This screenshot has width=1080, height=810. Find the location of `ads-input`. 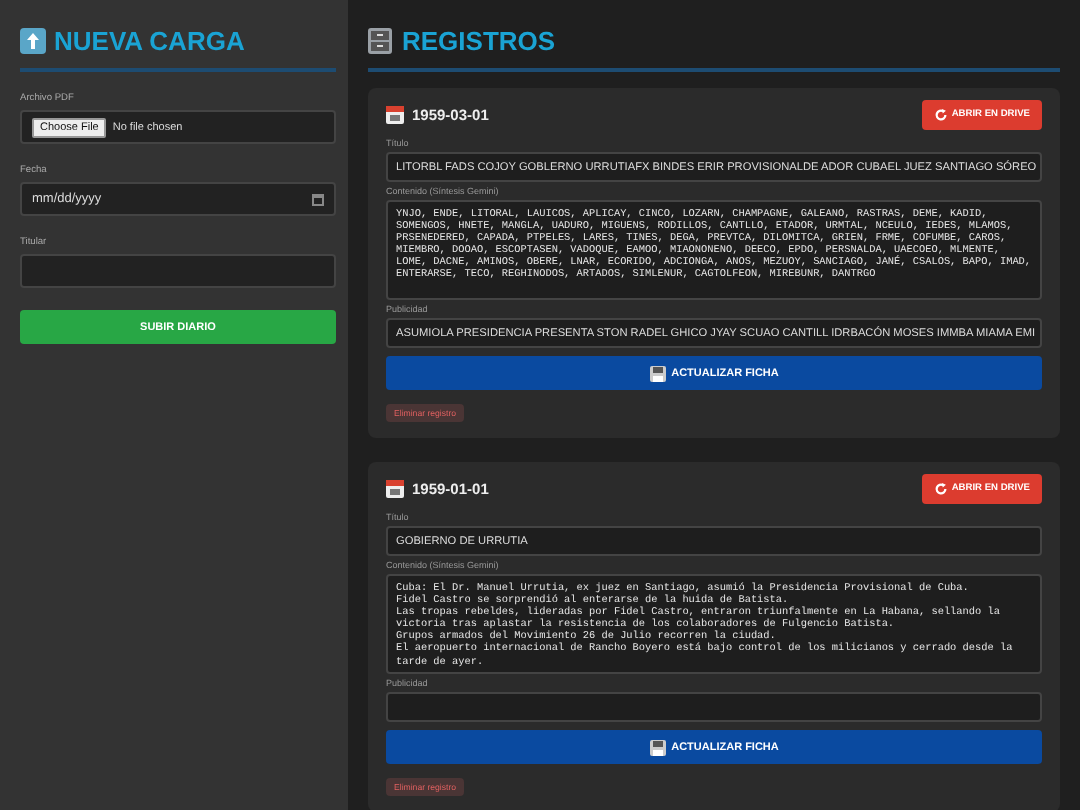

ads-input is located at coordinates (714, 707).